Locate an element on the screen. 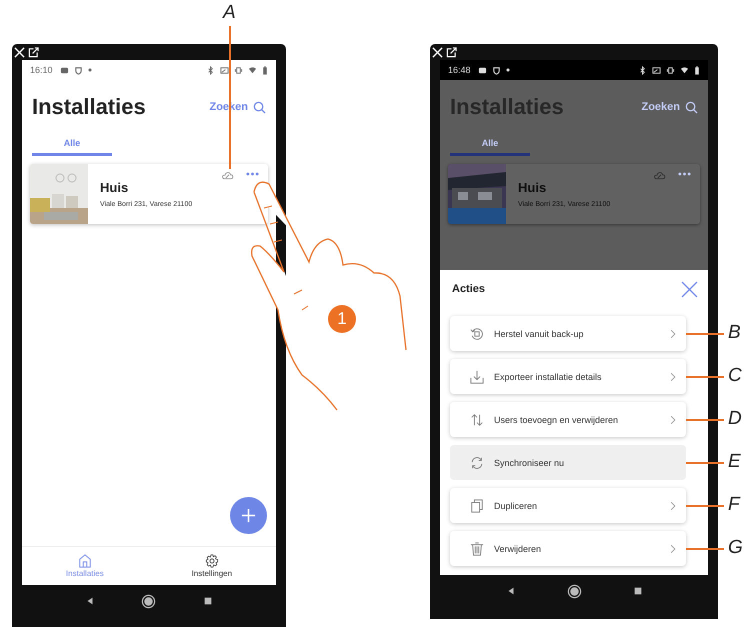  nav-item: Instellingen is located at coordinates (212, 566).